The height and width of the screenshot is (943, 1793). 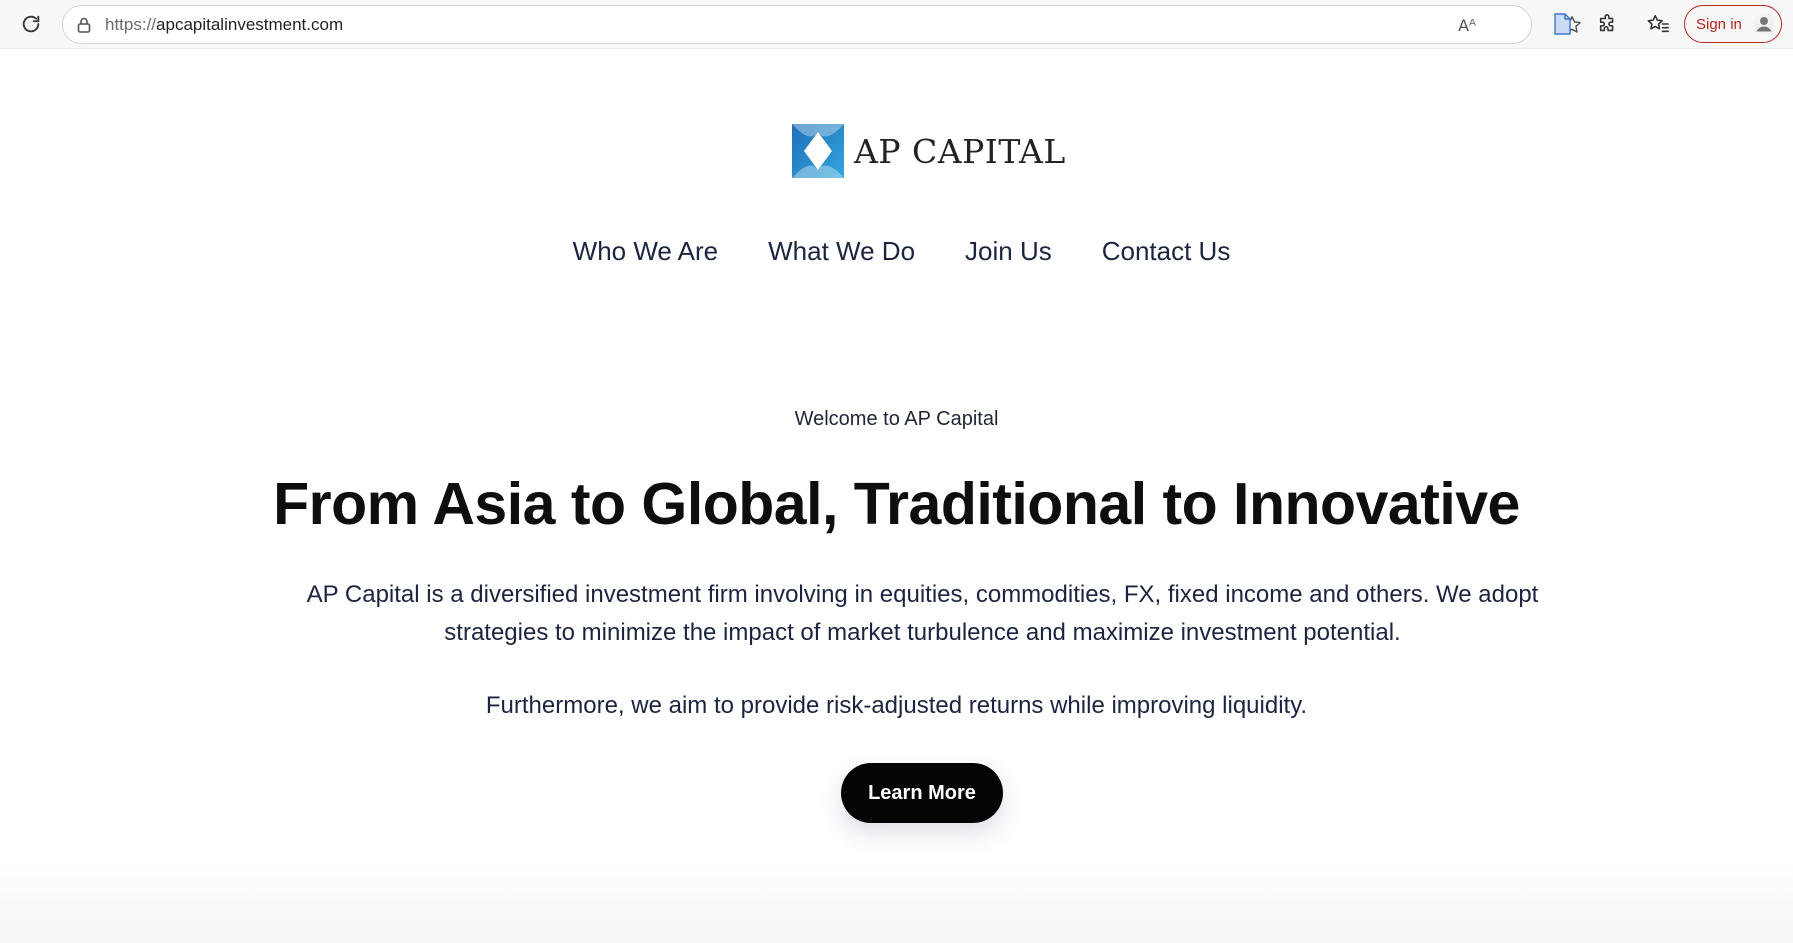 What do you see at coordinates (960, 151) in the screenshot?
I see `logo-text: AP CAPITAL` at bounding box center [960, 151].